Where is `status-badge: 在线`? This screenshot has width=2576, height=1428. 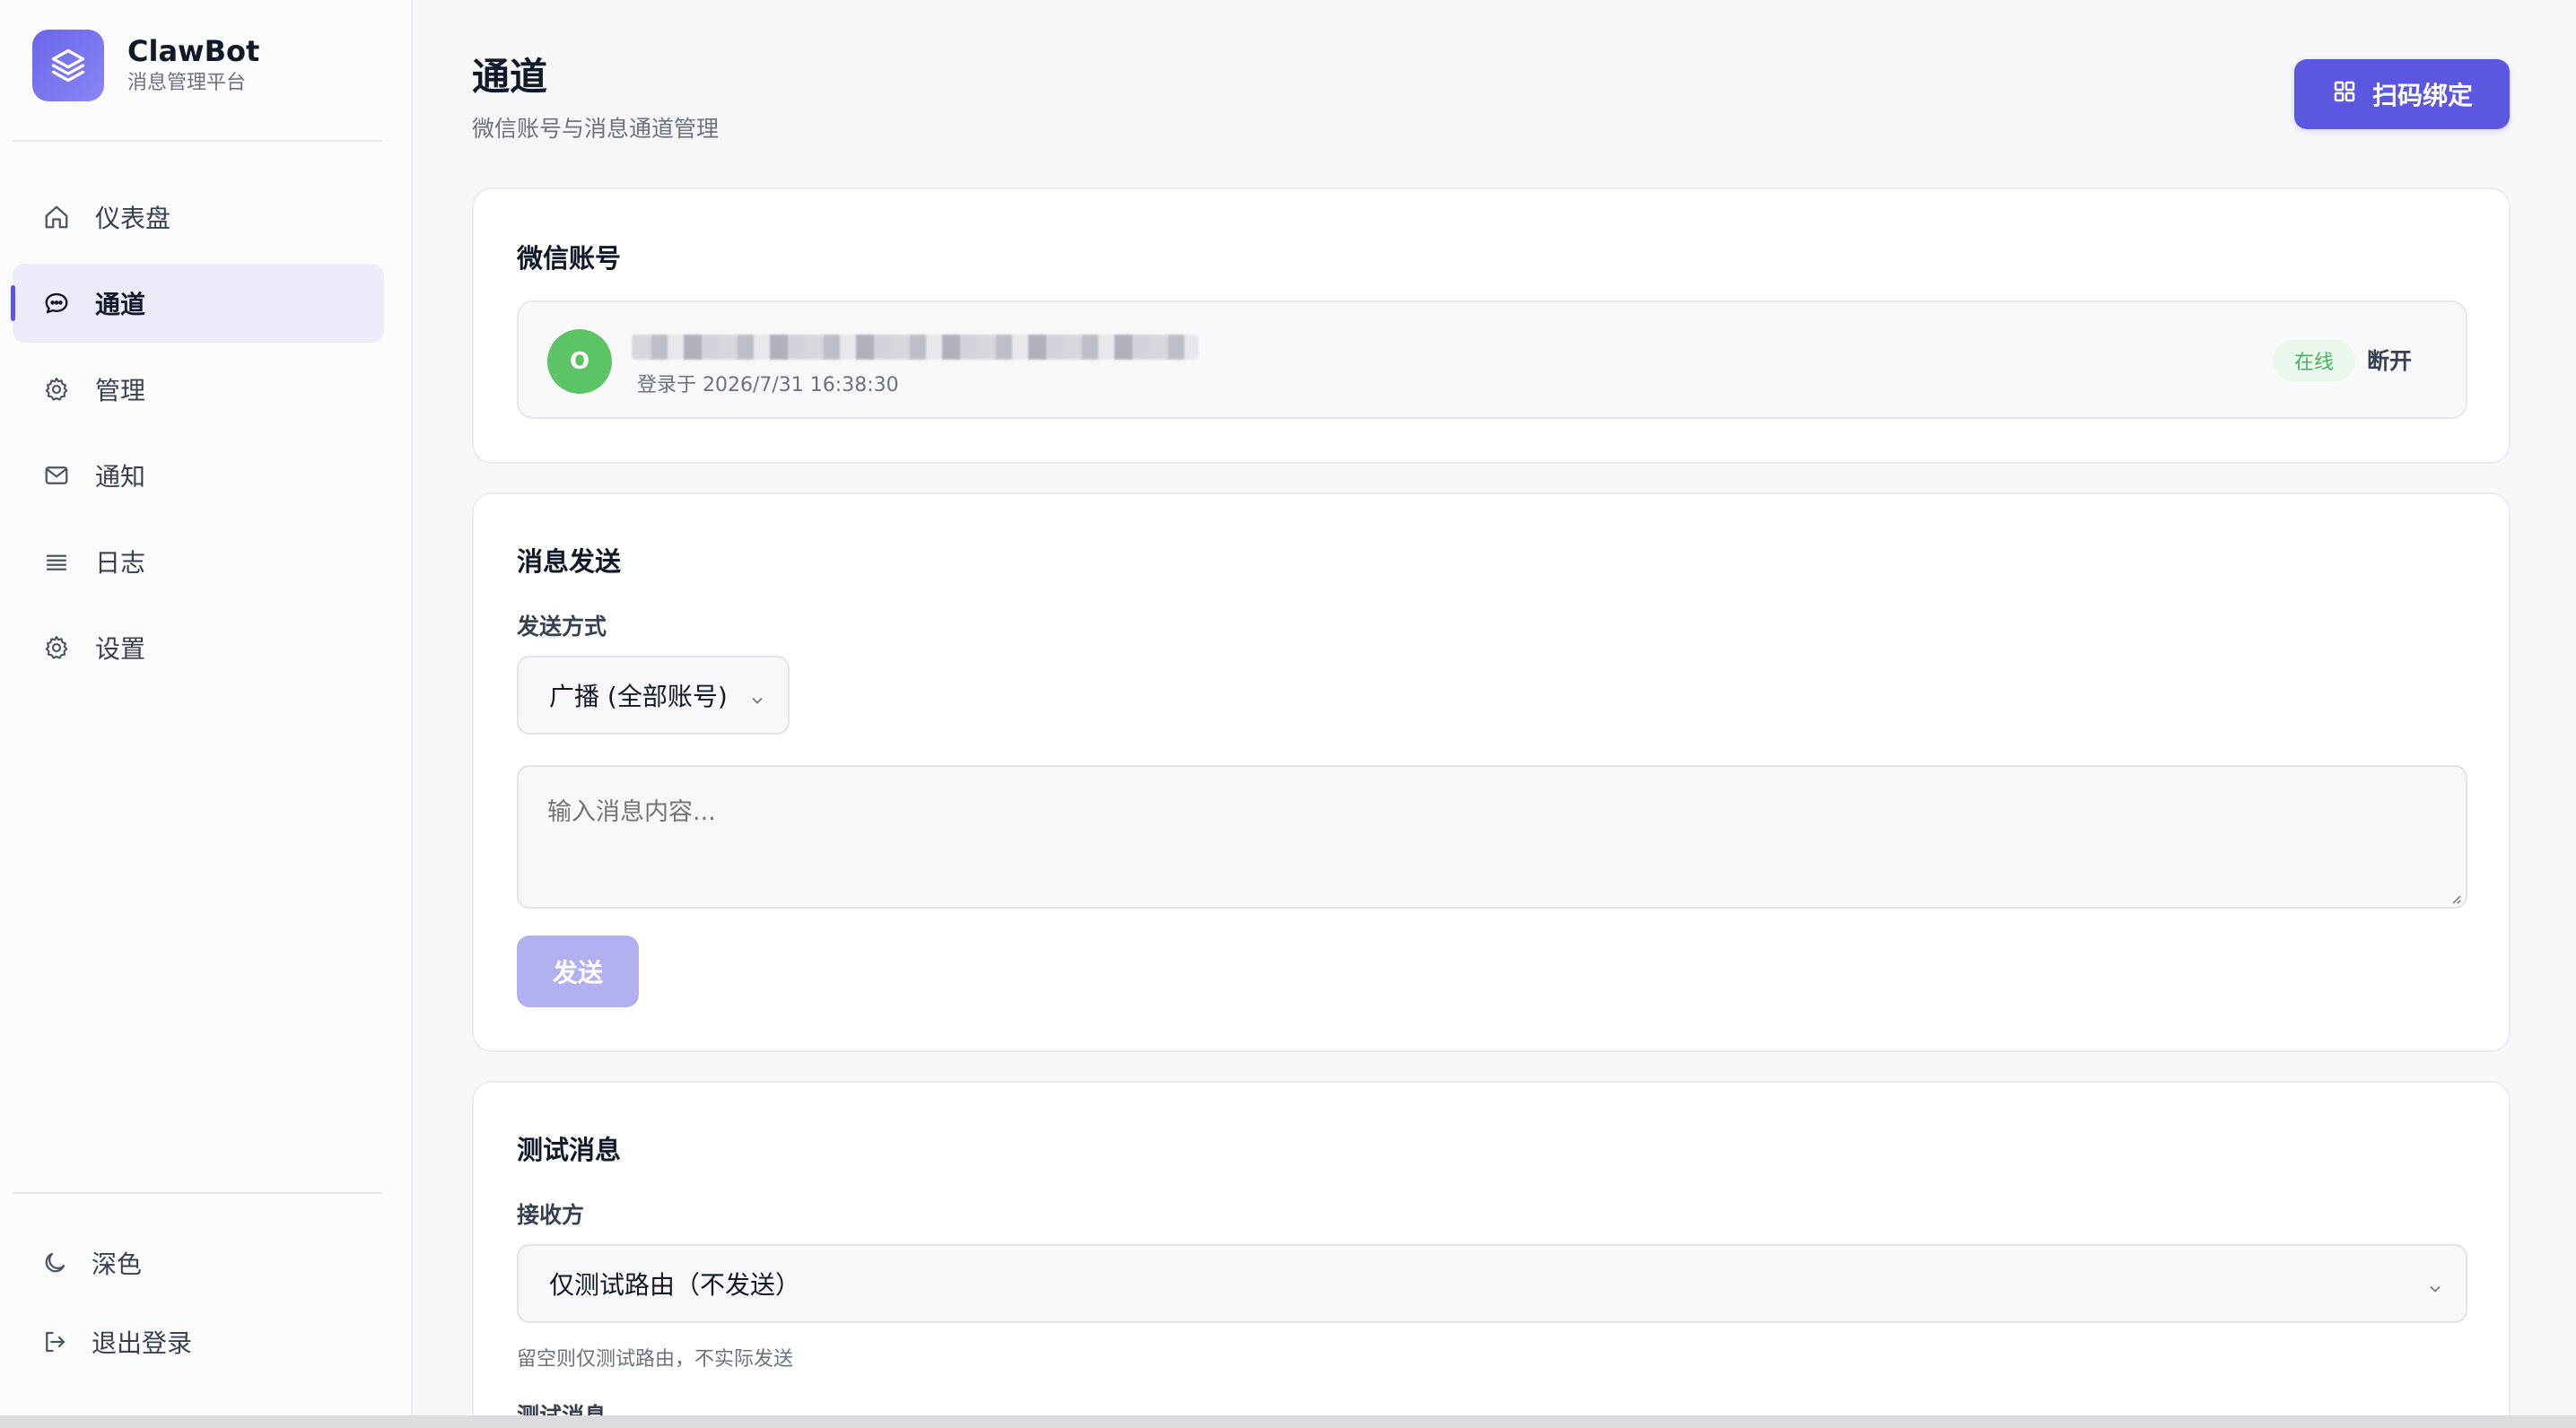 status-badge: 在线 is located at coordinates (2314, 361).